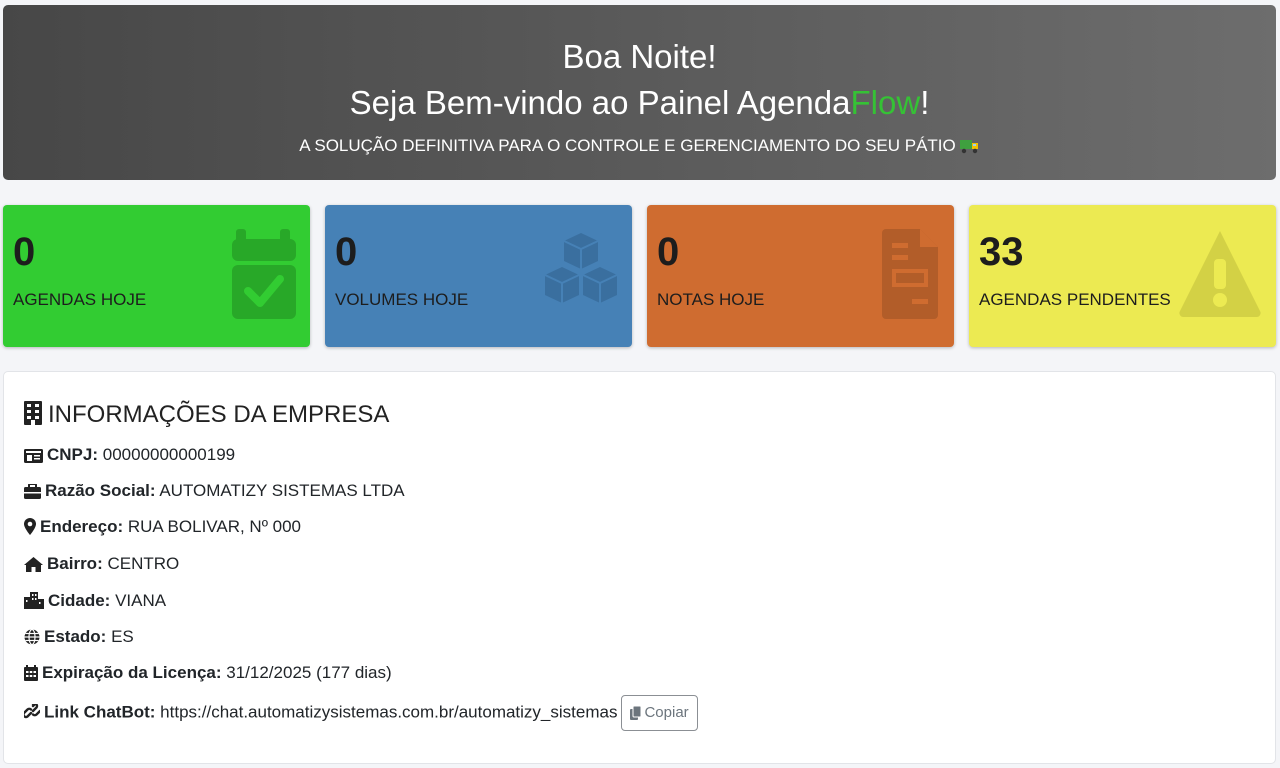  I want to click on calendar-icon, so click(31, 673).